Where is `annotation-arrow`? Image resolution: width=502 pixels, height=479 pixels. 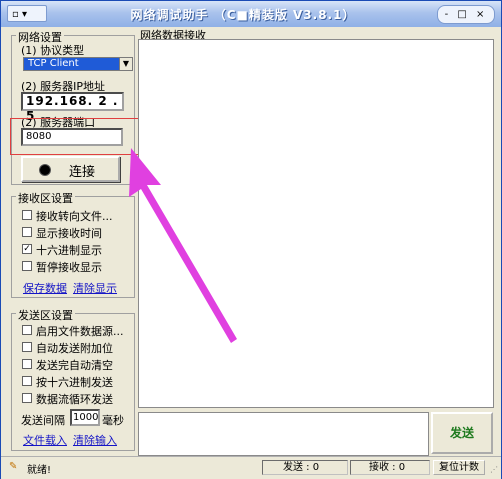 annotation-arrow is located at coordinates (183, 245).